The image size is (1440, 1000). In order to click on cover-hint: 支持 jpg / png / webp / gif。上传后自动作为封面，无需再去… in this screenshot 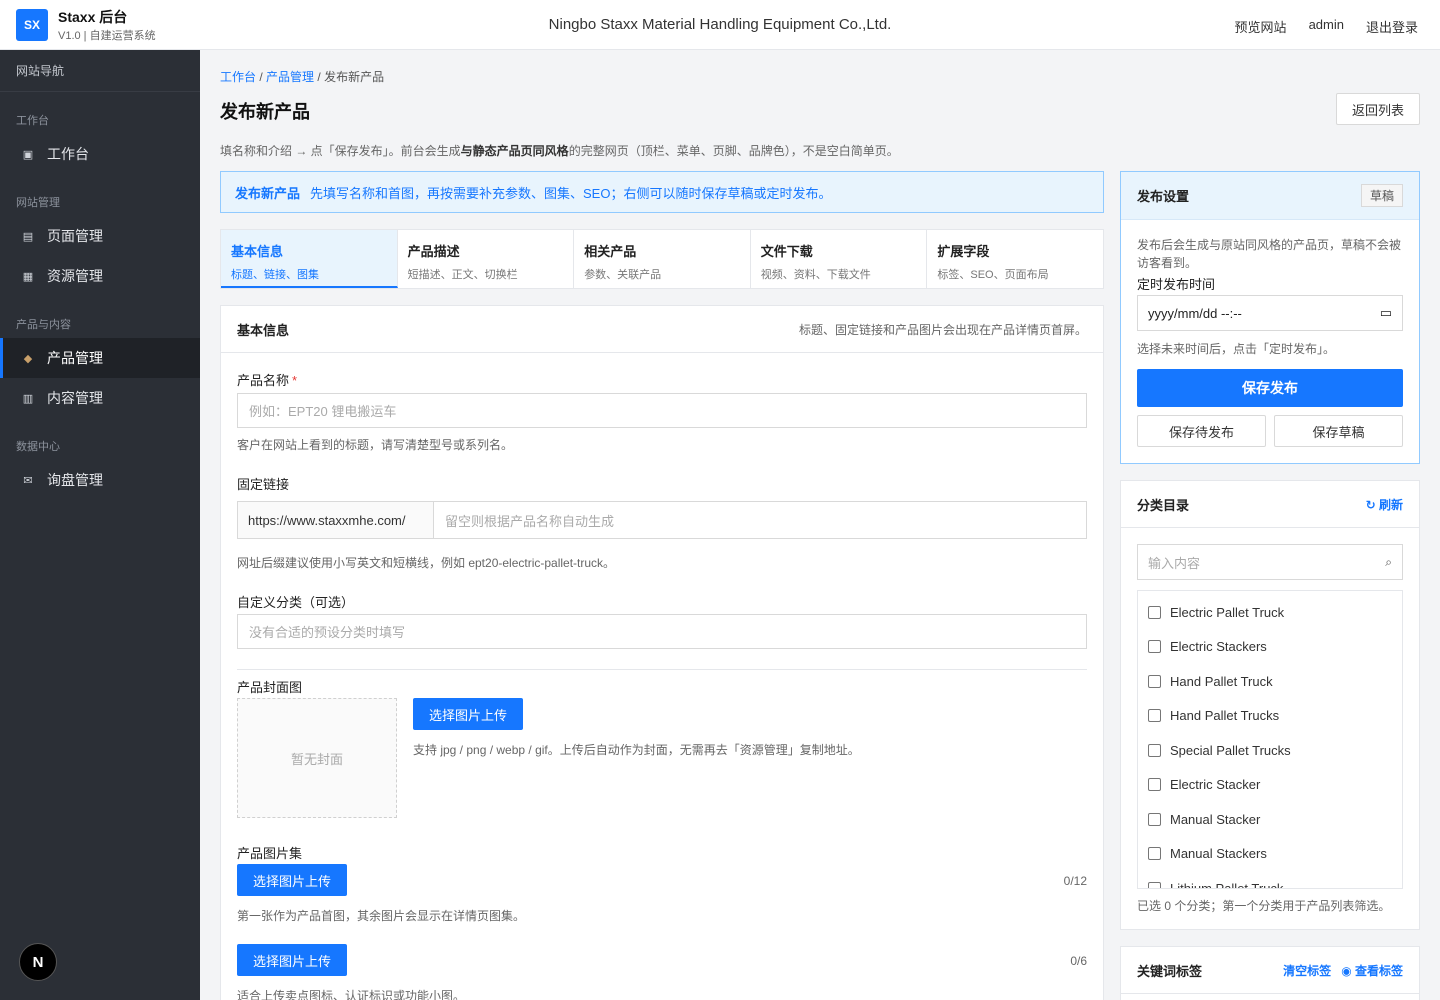, I will do `click(636, 750)`.